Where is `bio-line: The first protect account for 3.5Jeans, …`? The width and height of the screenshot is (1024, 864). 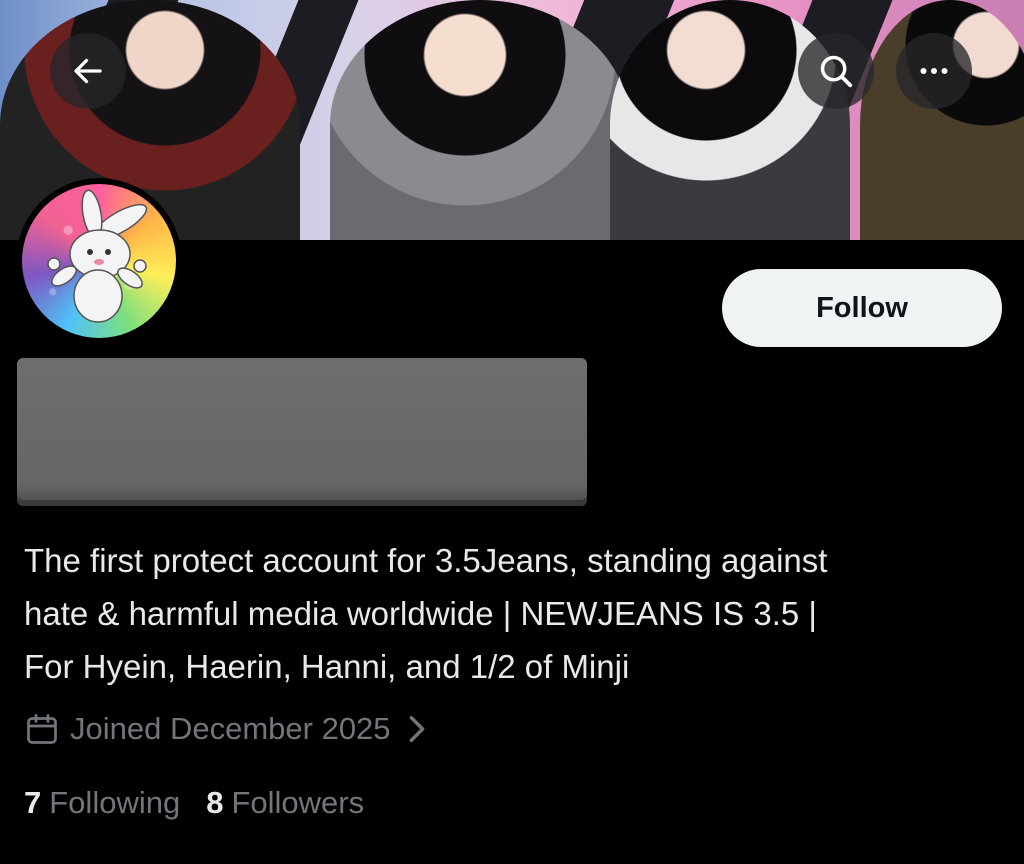
bio-line: The first protect account for 3.5Jeans, … is located at coordinates (426, 560).